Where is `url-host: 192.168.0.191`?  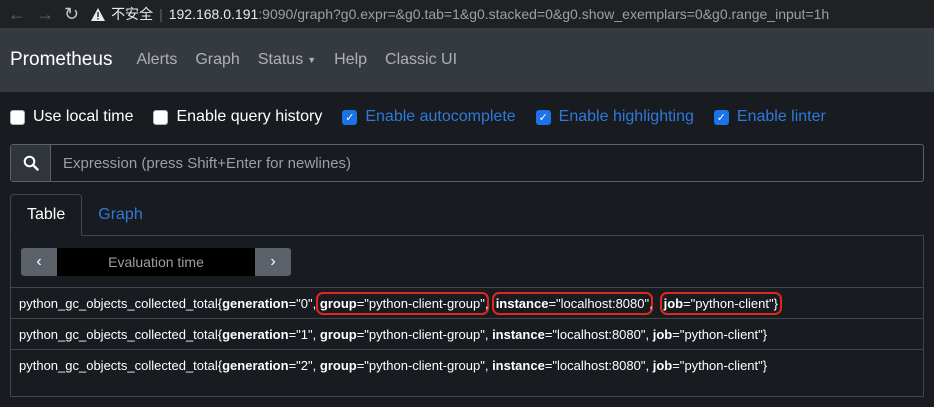
url-host: 192.168.0.191 is located at coordinates (213, 14).